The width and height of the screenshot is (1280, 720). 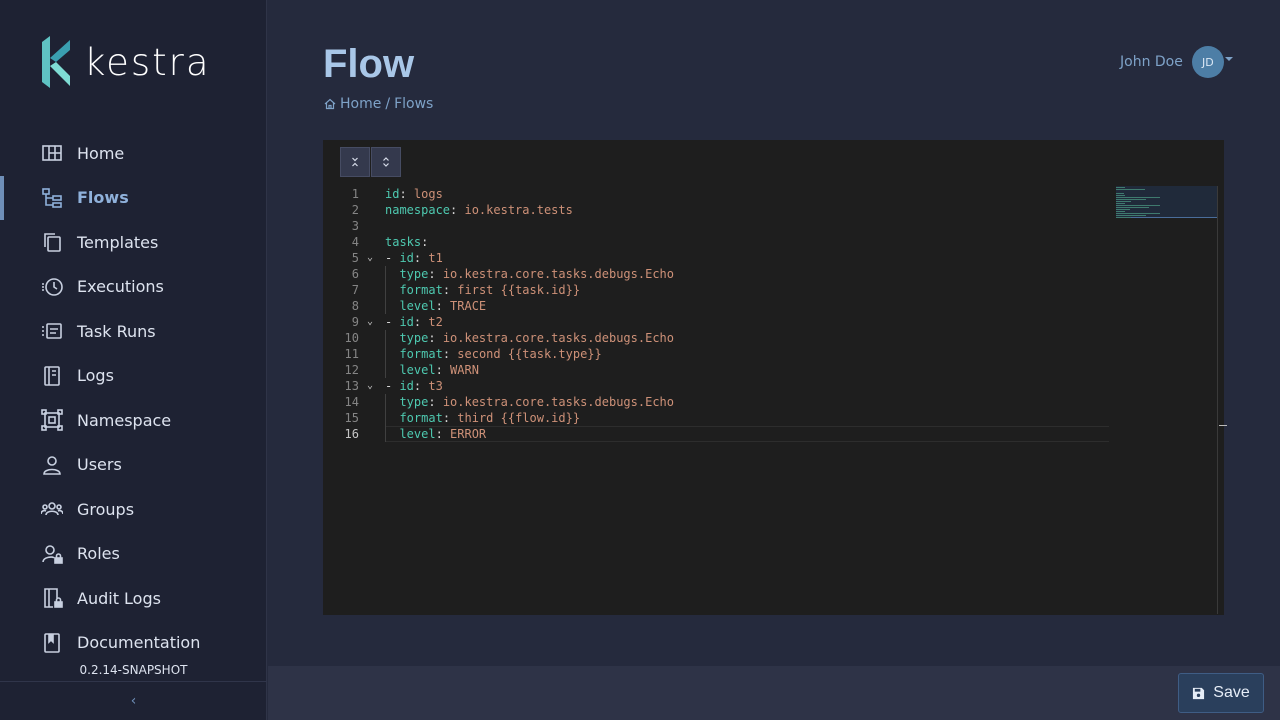 What do you see at coordinates (355, 258) in the screenshot?
I see `line-number: 5` at bounding box center [355, 258].